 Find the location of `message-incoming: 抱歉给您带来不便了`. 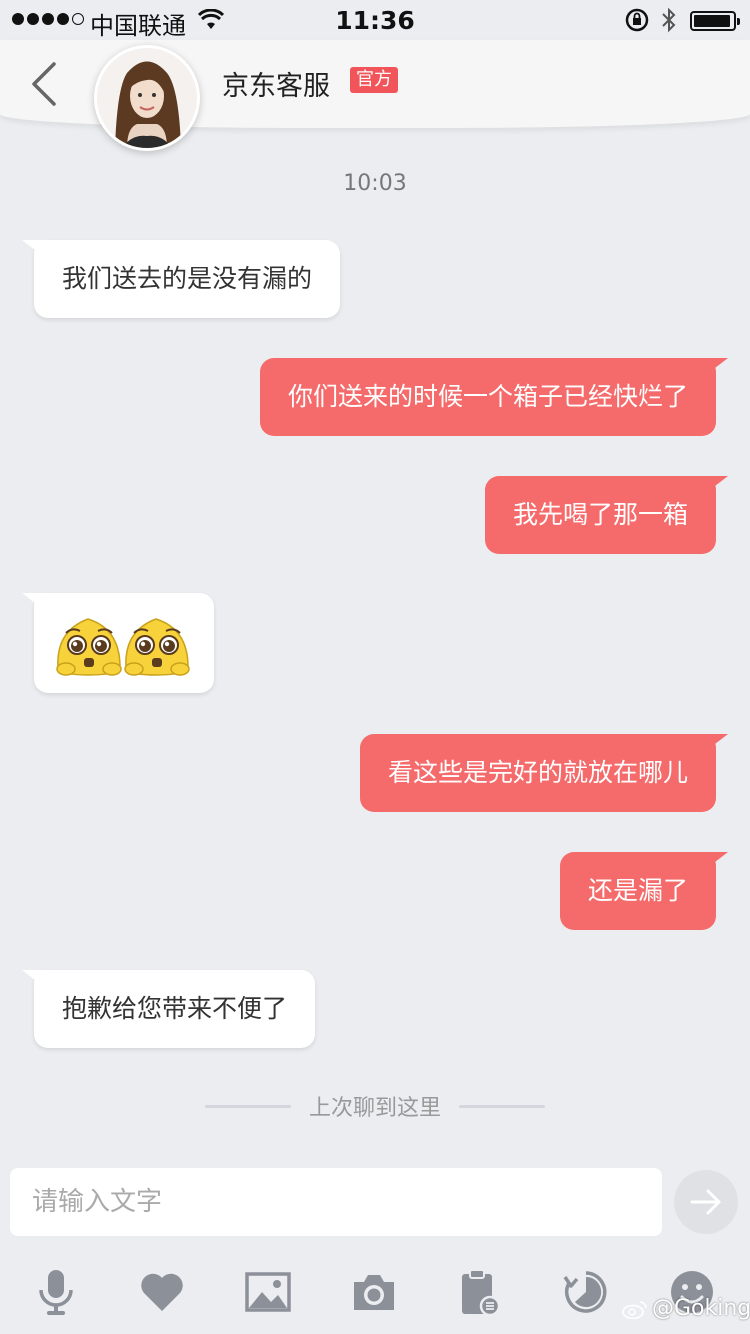

message-incoming: 抱歉给您带来不便了 is located at coordinates (175, 1009).